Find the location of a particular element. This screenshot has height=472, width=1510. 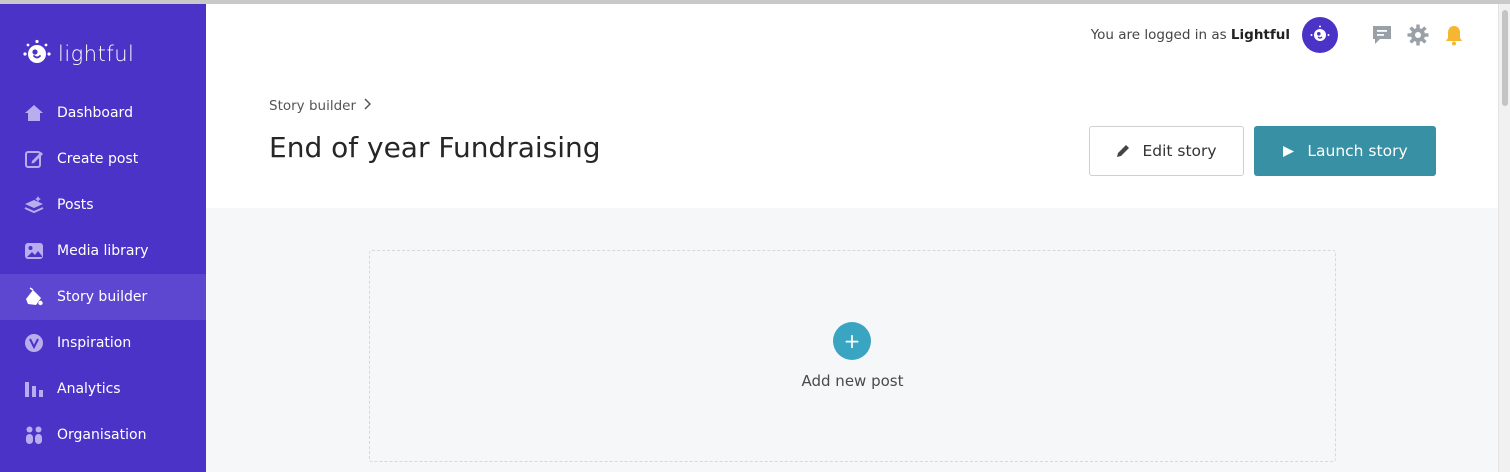

window-top-border is located at coordinates (755, 2).